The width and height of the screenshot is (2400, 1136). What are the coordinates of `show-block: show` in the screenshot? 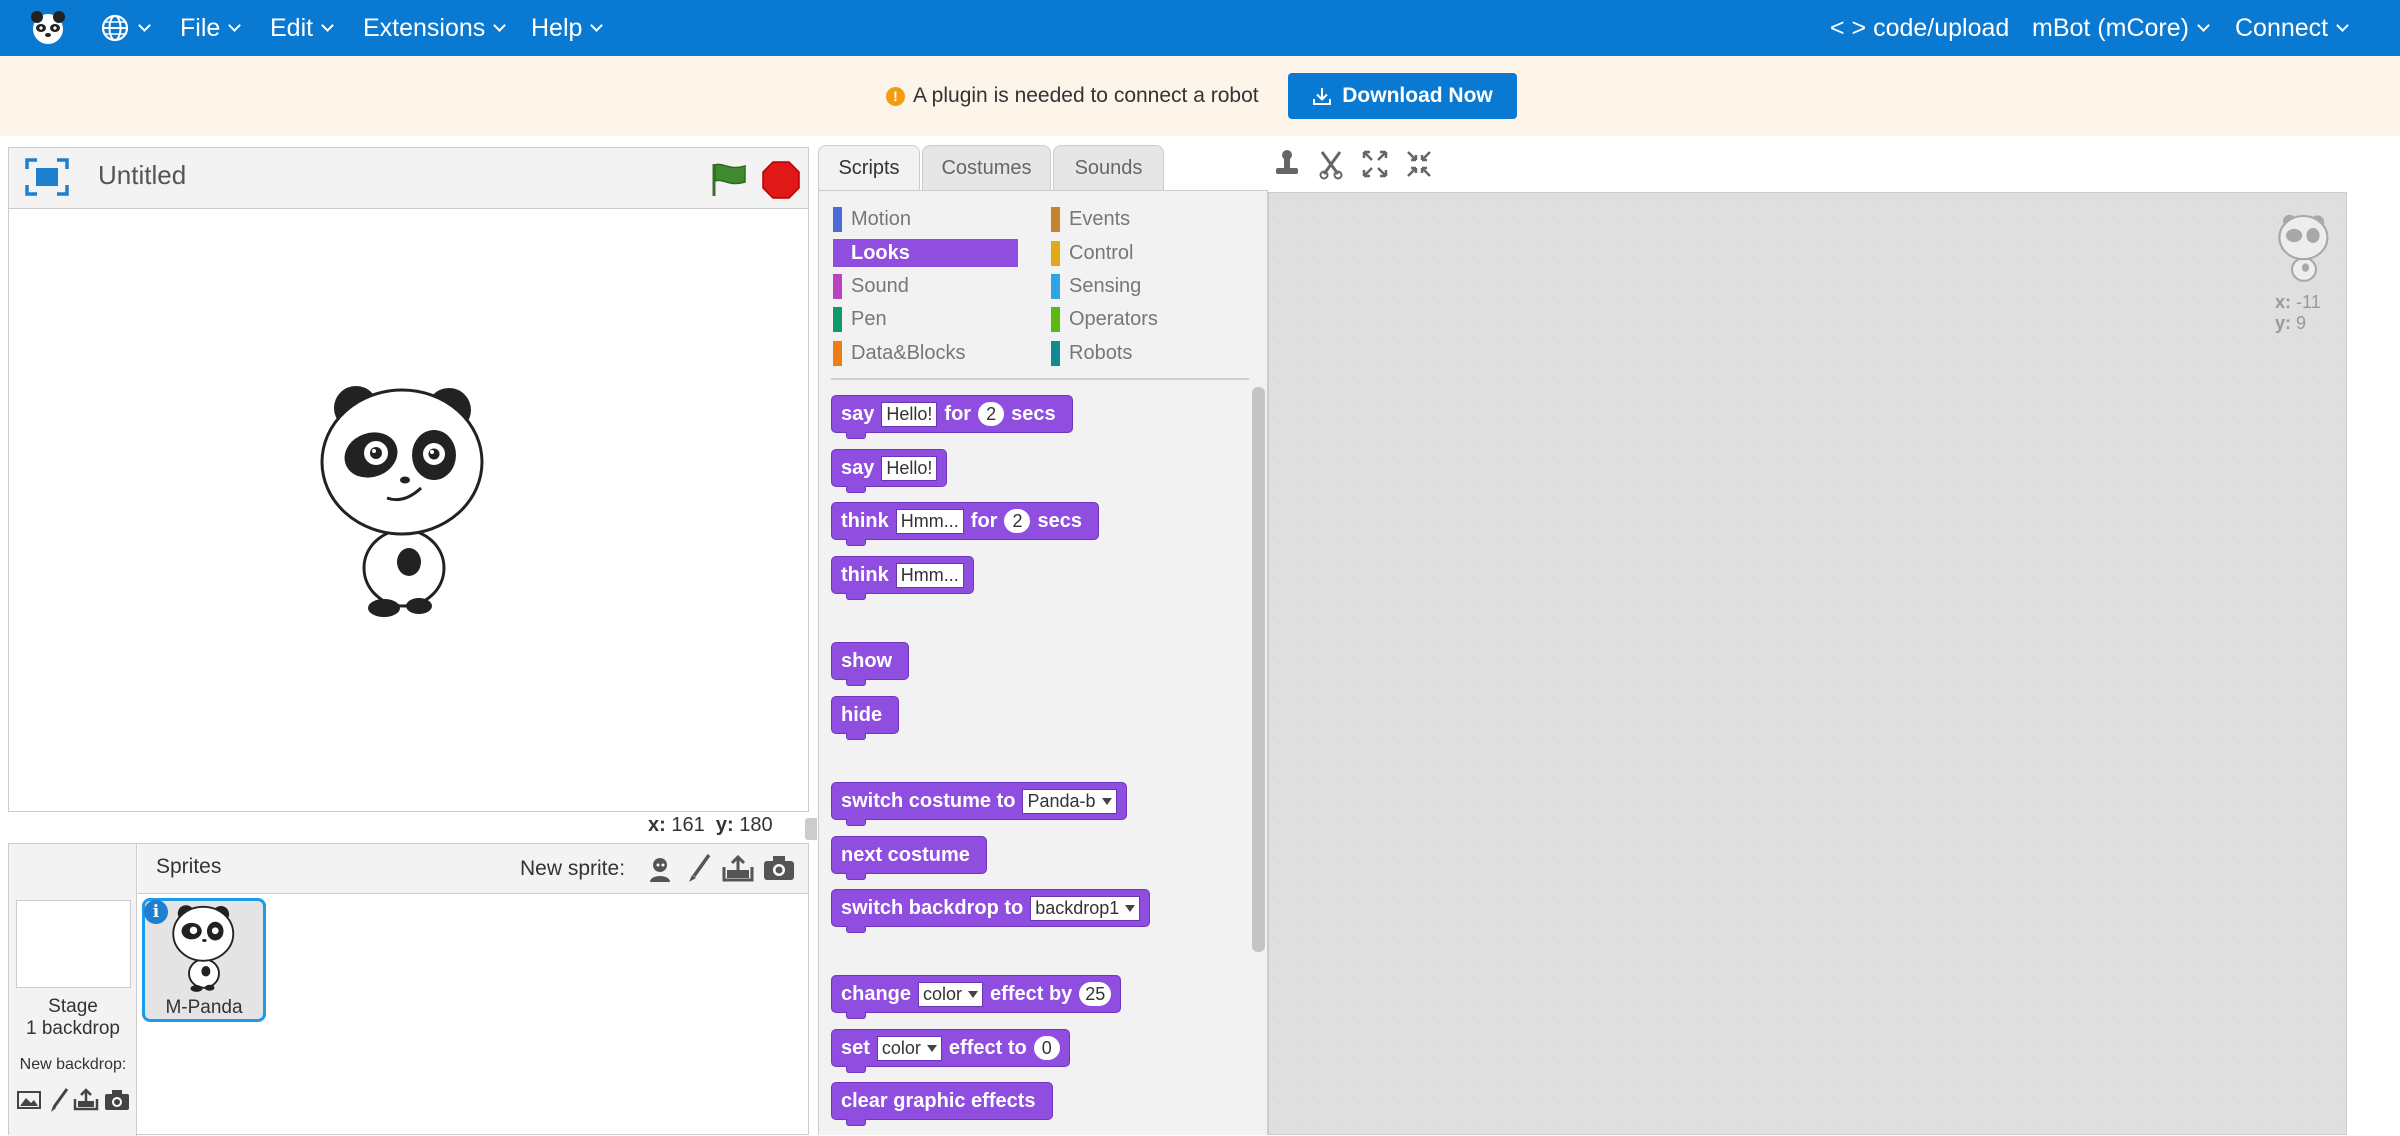 It's located at (870, 664).